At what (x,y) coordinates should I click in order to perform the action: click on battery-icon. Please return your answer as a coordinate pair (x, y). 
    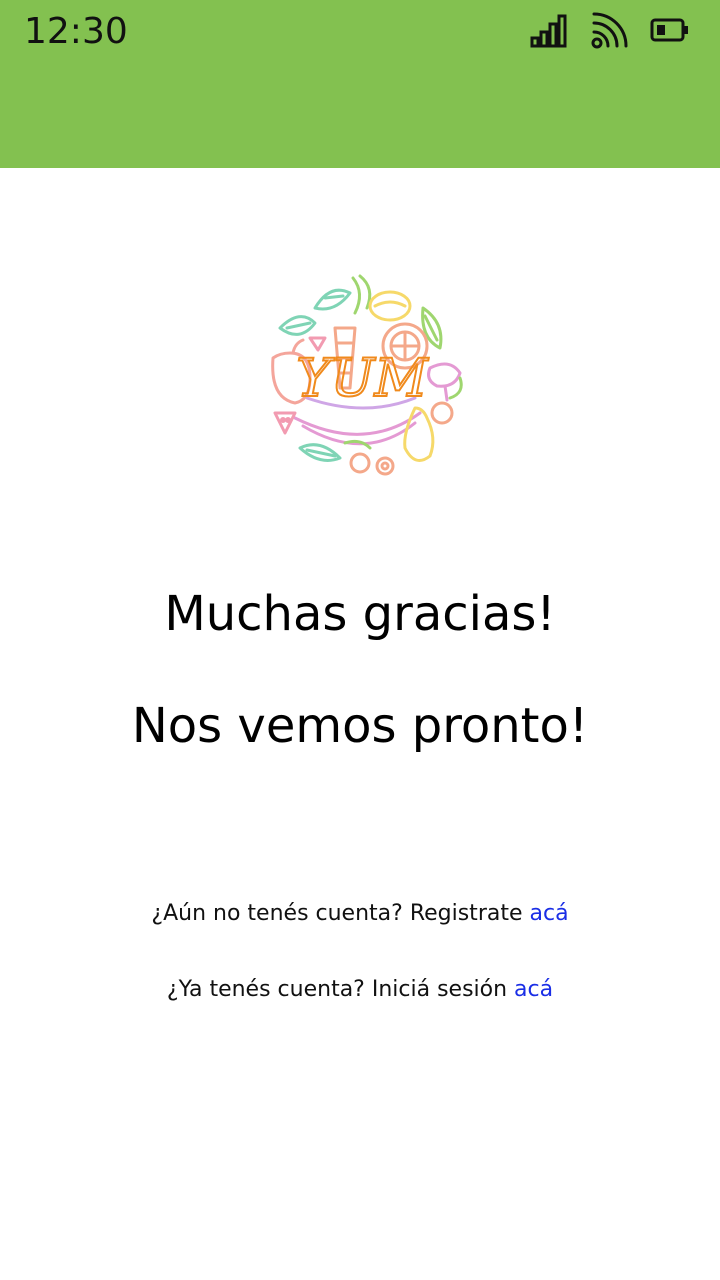
    Looking at the image, I should click on (669, 30).